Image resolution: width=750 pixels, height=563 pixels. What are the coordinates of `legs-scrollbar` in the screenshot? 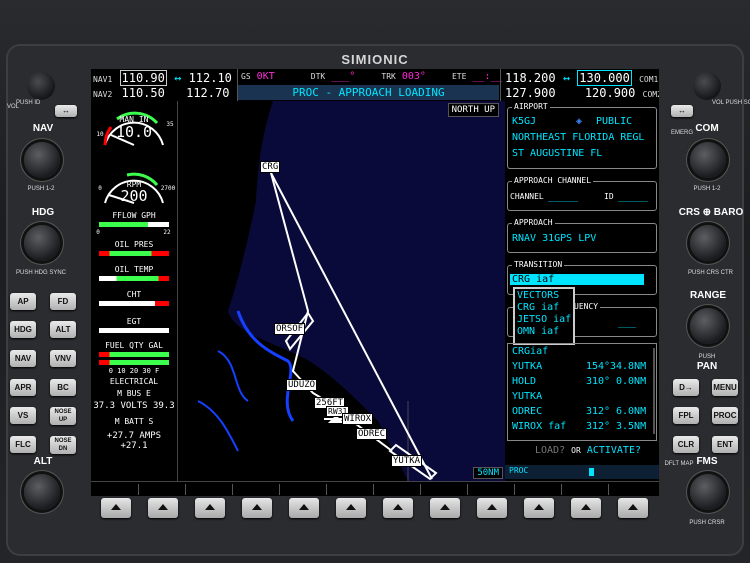 It's located at (654, 391).